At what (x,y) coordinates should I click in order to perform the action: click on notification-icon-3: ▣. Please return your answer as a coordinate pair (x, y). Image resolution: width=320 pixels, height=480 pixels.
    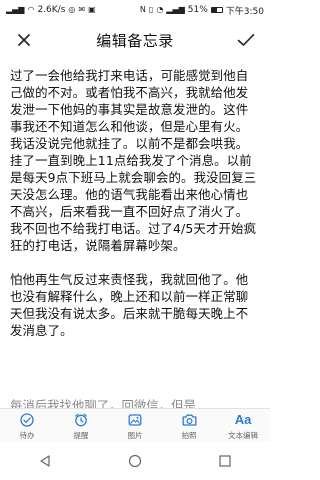
    Looking at the image, I should click on (92, 9).